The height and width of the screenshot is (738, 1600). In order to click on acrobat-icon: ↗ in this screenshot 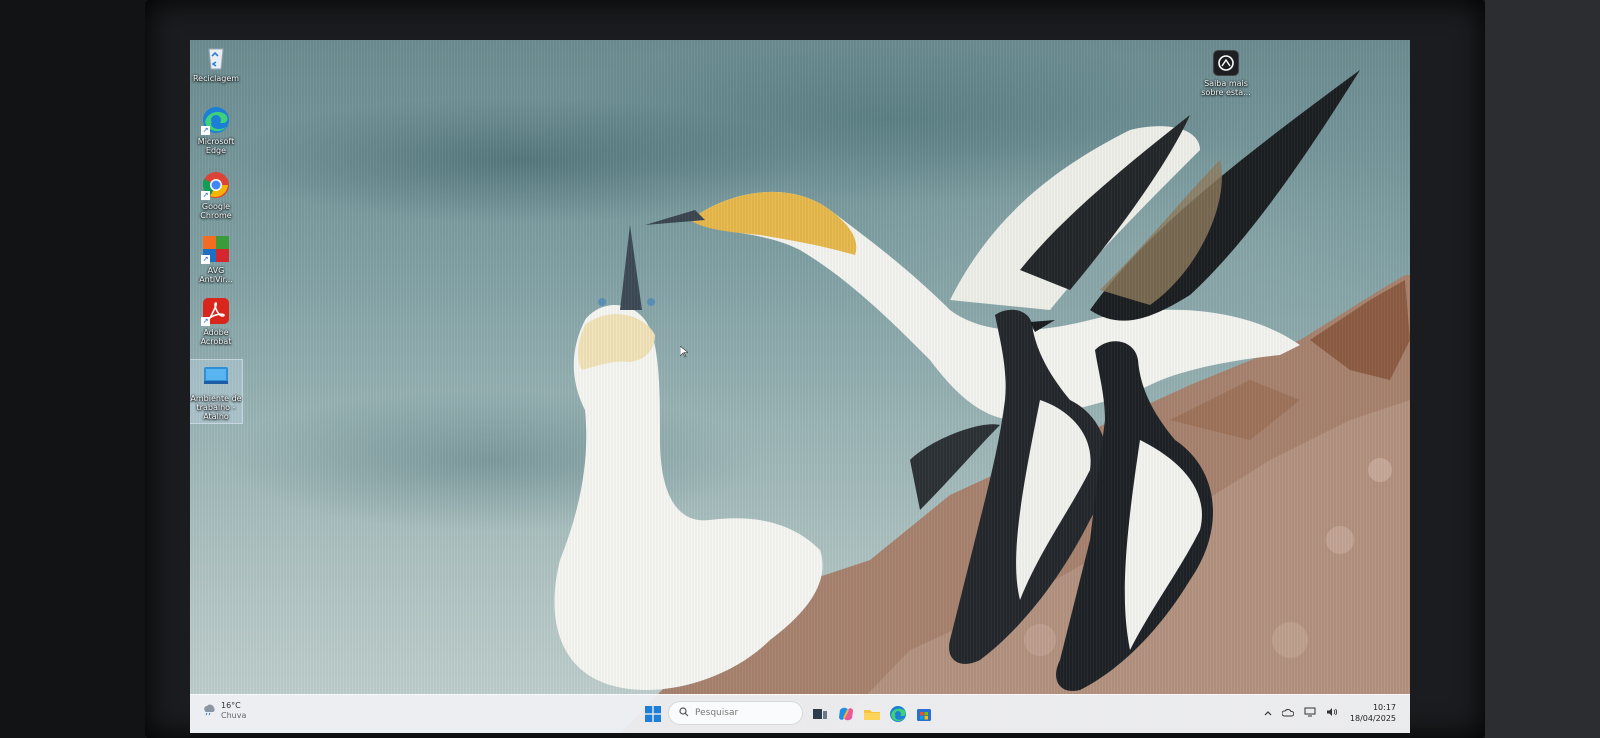, I will do `click(216, 311)`.